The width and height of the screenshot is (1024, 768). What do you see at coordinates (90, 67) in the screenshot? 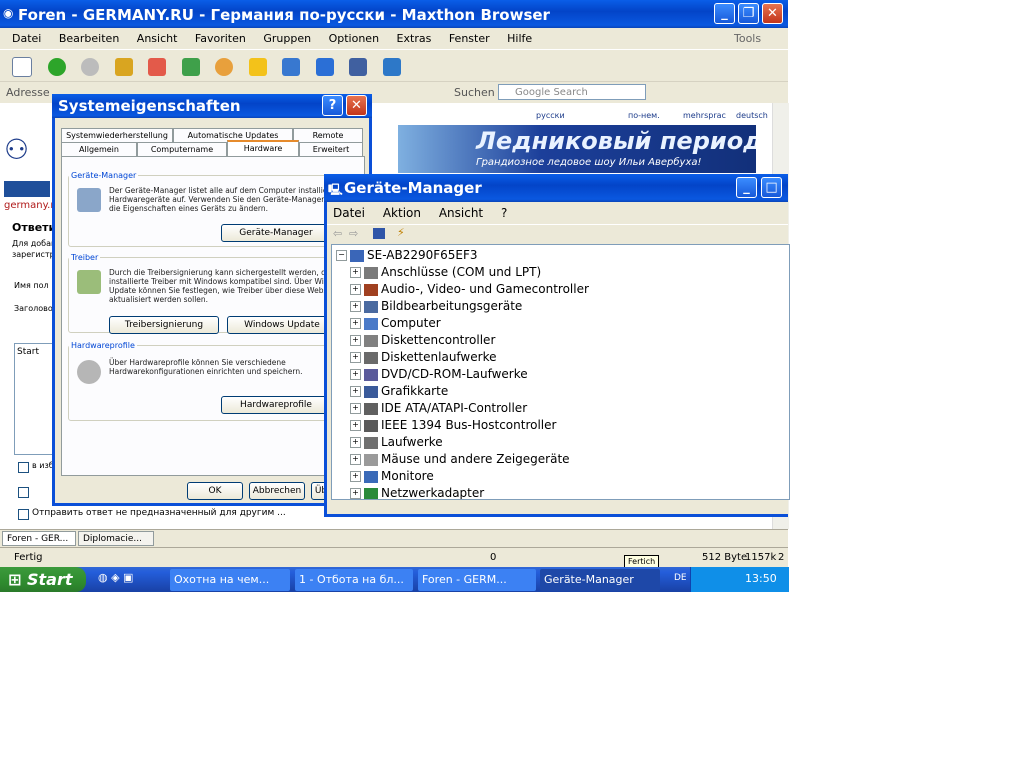
I see `forward-icon` at bounding box center [90, 67].